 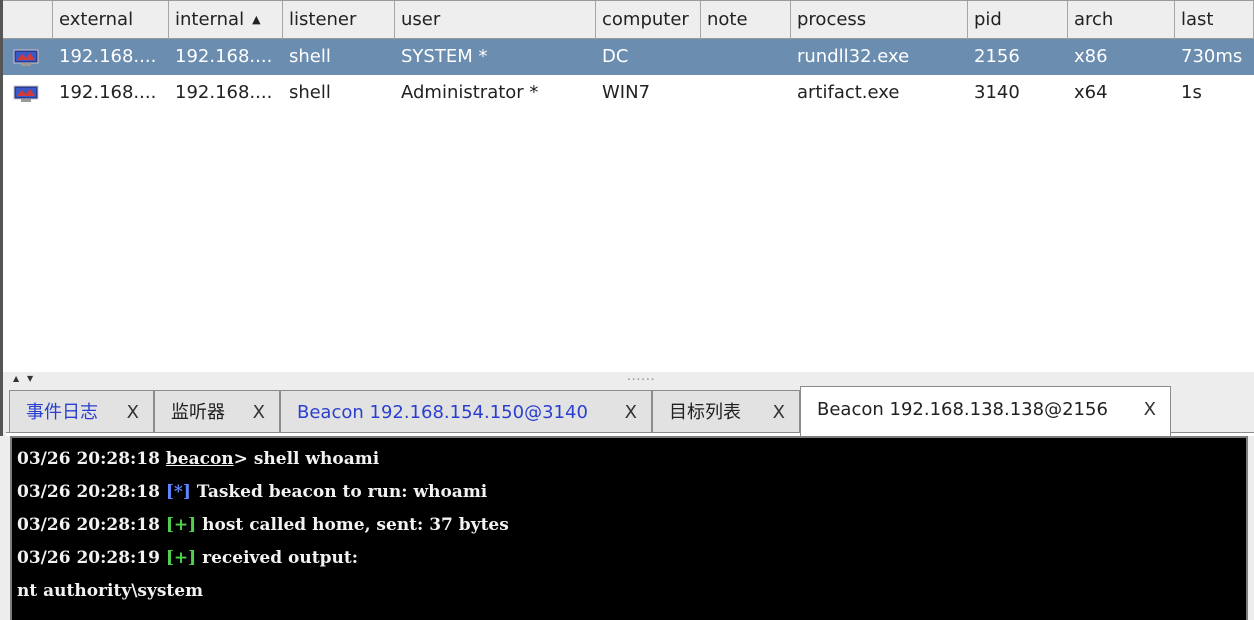 I want to click on cell-last: 730ms, so click(x=1212, y=56).